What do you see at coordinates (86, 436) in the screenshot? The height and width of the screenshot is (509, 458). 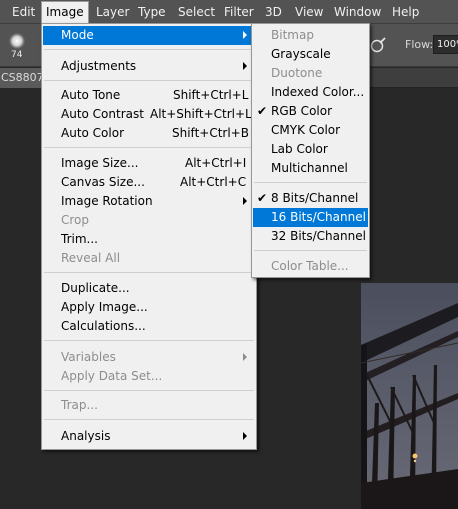 I see `analysis-label: Analysis` at bounding box center [86, 436].